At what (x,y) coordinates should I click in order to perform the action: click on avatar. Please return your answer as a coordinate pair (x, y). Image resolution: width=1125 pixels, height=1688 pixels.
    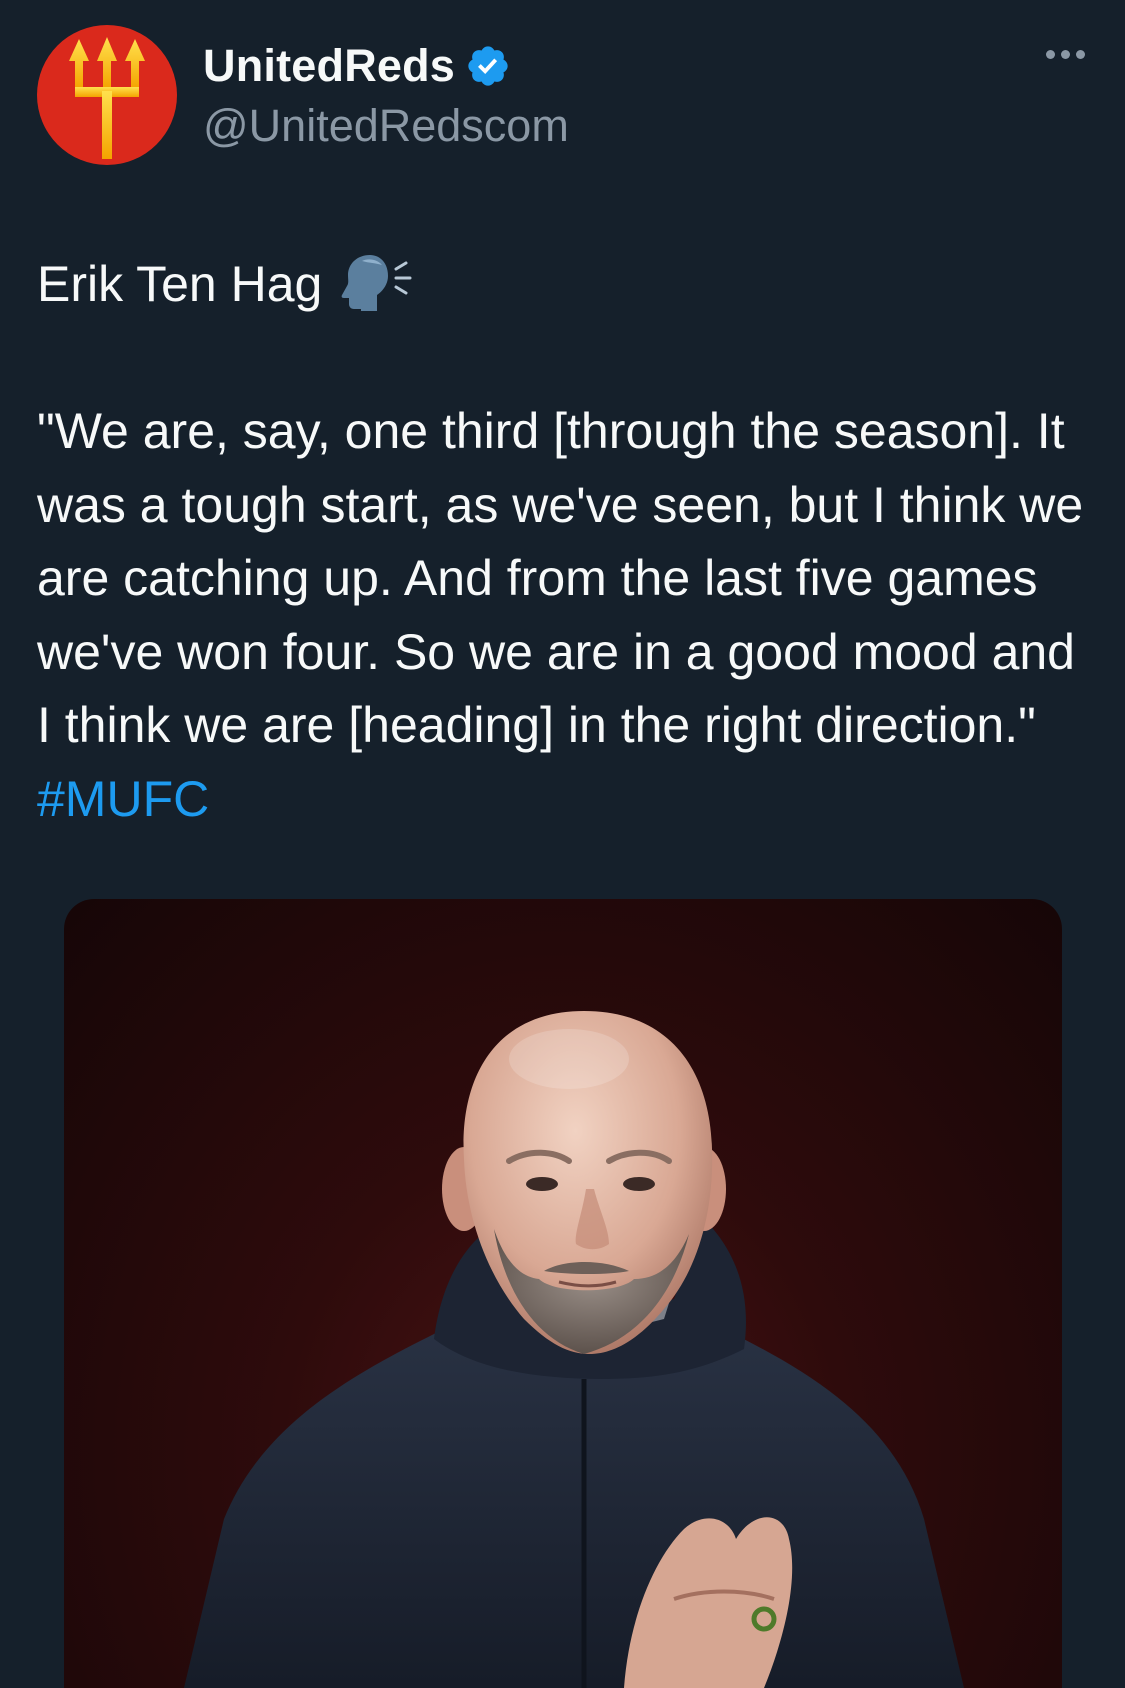
    Looking at the image, I should click on (107, 95).